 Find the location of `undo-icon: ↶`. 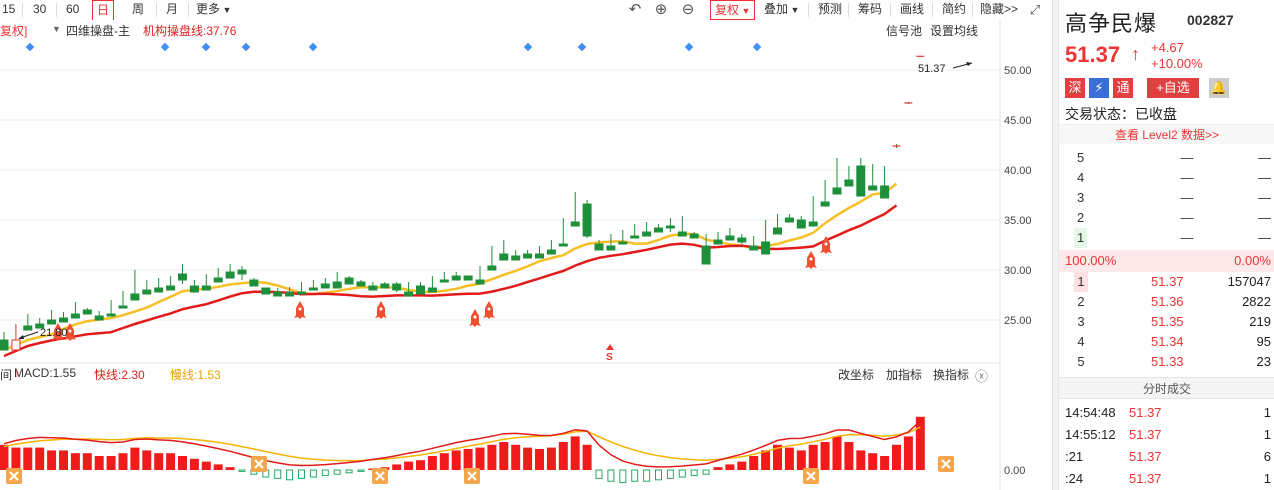

undo-icon: ↶ is located at coordinates (635, 10).